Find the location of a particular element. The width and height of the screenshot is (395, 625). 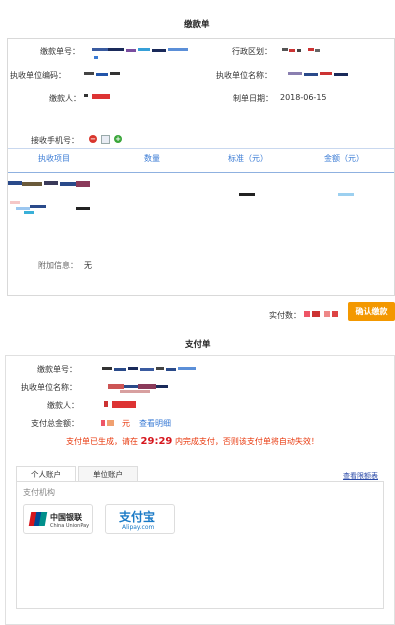

payment-payer-label: 缴款人： is located at coordinates (63, 405).